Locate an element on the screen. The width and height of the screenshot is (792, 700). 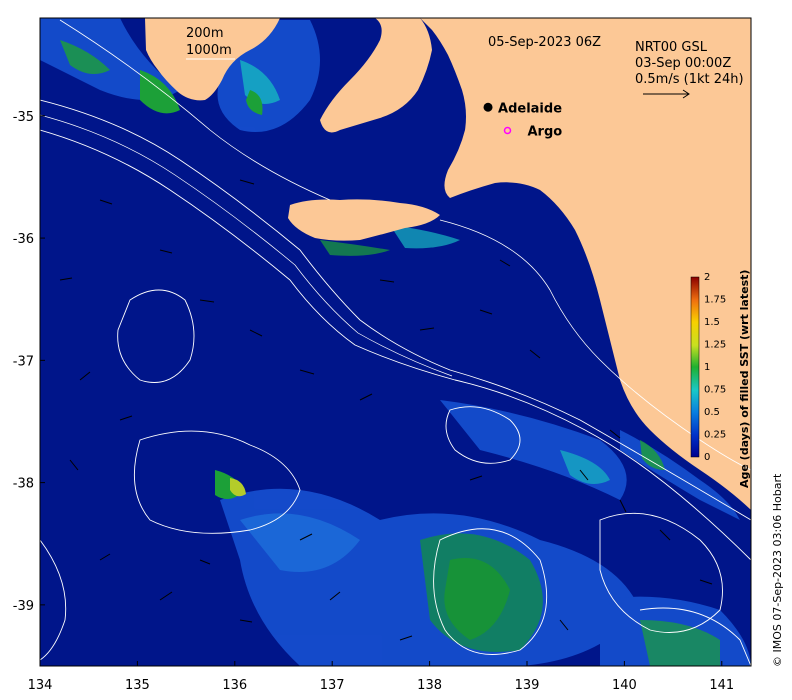
y-tick-label: -36 is located at coordinates (23, 239).